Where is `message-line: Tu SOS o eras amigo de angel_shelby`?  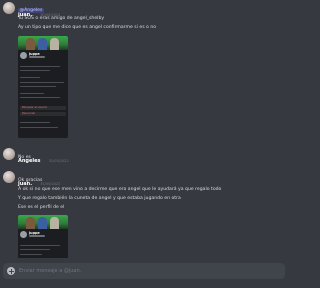 message-line: Tu SOS o eras amigo de angel_shelby is located at coordinates (61, 18).